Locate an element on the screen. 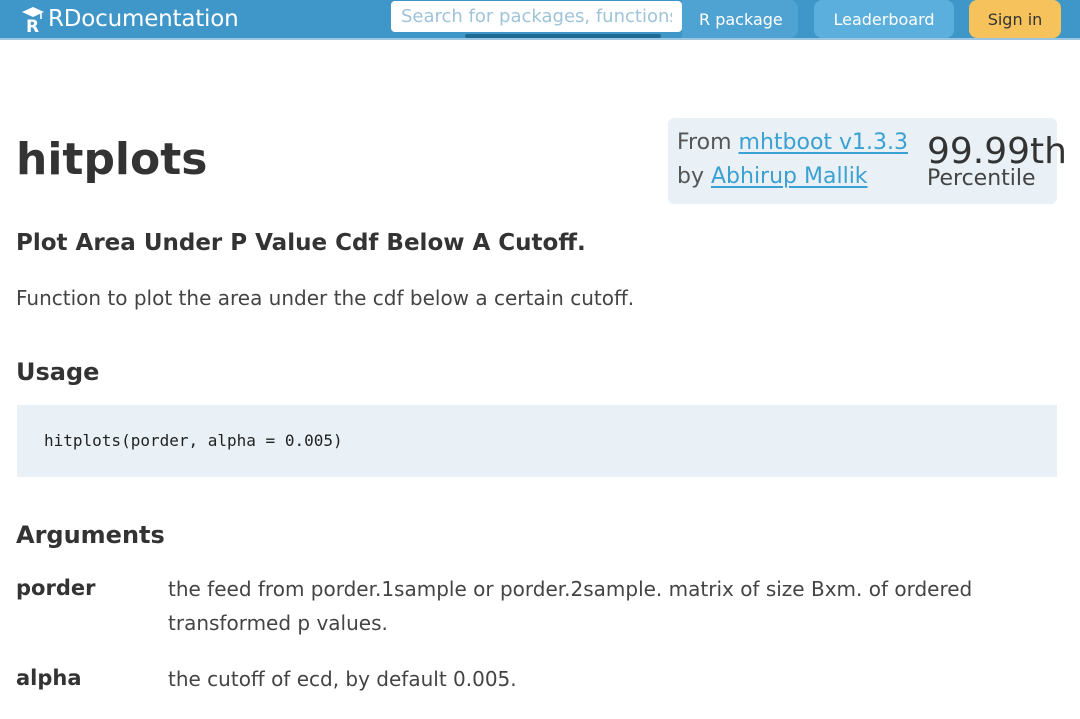 Image resolution: width=1080 pixels, height=719 pixels. usage-heading: Usage is located at coordinates (58, 372).